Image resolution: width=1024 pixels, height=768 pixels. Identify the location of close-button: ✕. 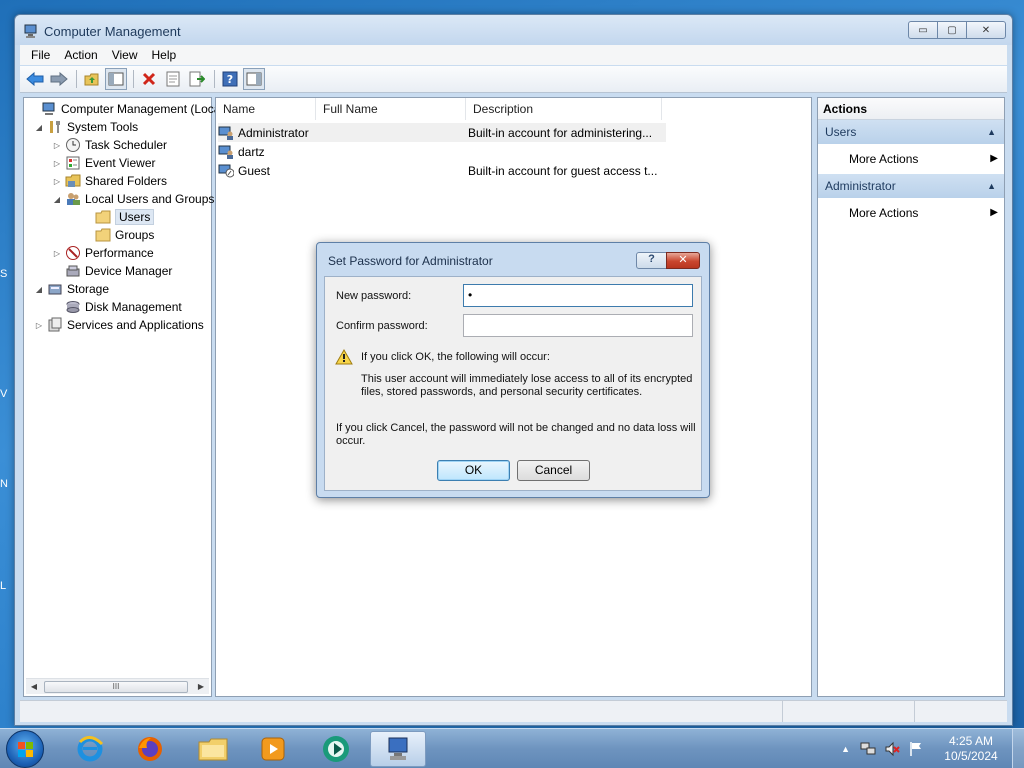
(986, 30).